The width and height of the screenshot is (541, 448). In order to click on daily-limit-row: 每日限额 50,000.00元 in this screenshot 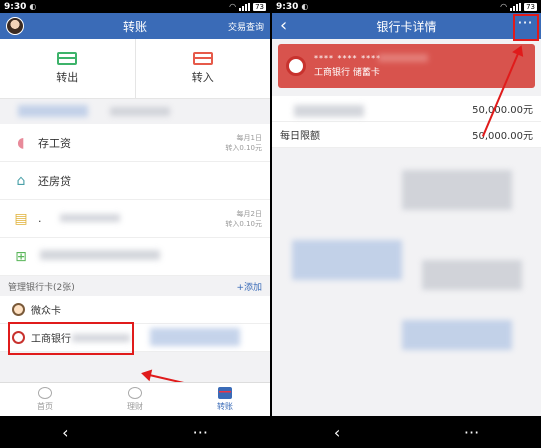, I will do `click(406, 135)`.